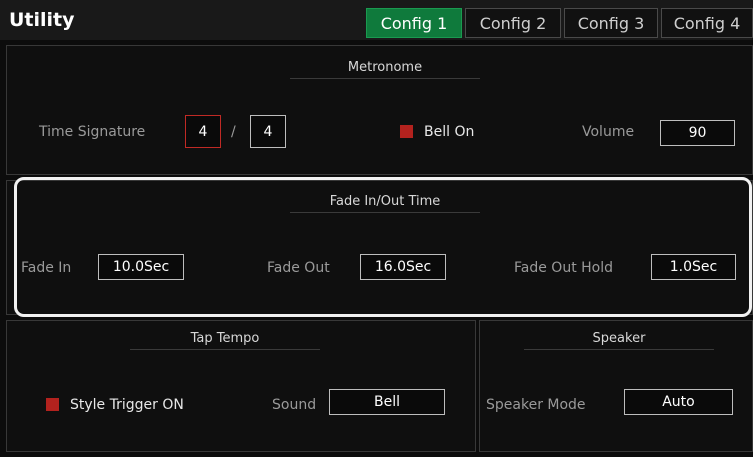 The height and width of the screenshot is (457, 753). I want to click on tab-config-3: Config 3, so click(611, 23).